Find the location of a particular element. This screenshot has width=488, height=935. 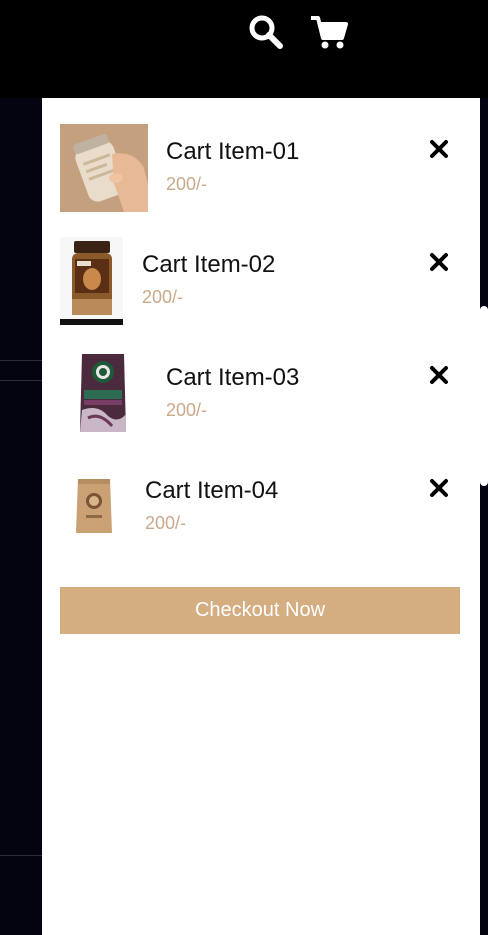

search-icon is located at coordinates (266, 32).